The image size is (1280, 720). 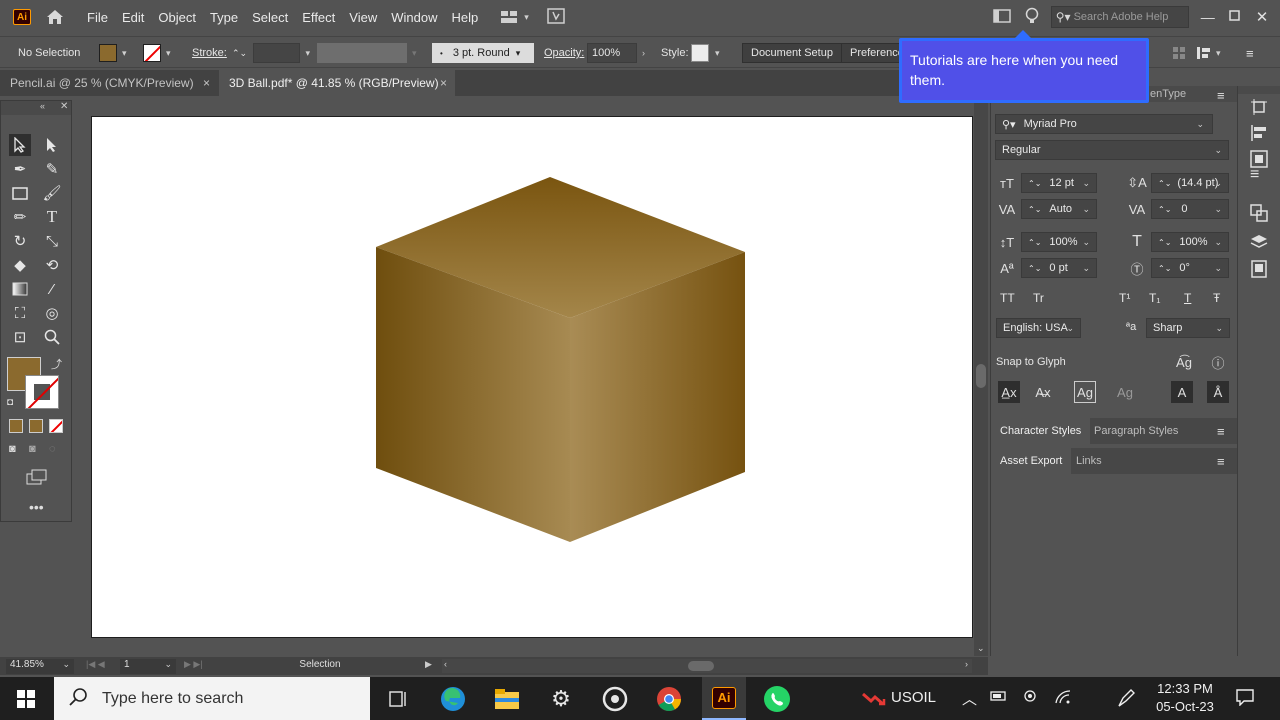 I want to click on whatsapp-icon, so click(x=777, y=699).